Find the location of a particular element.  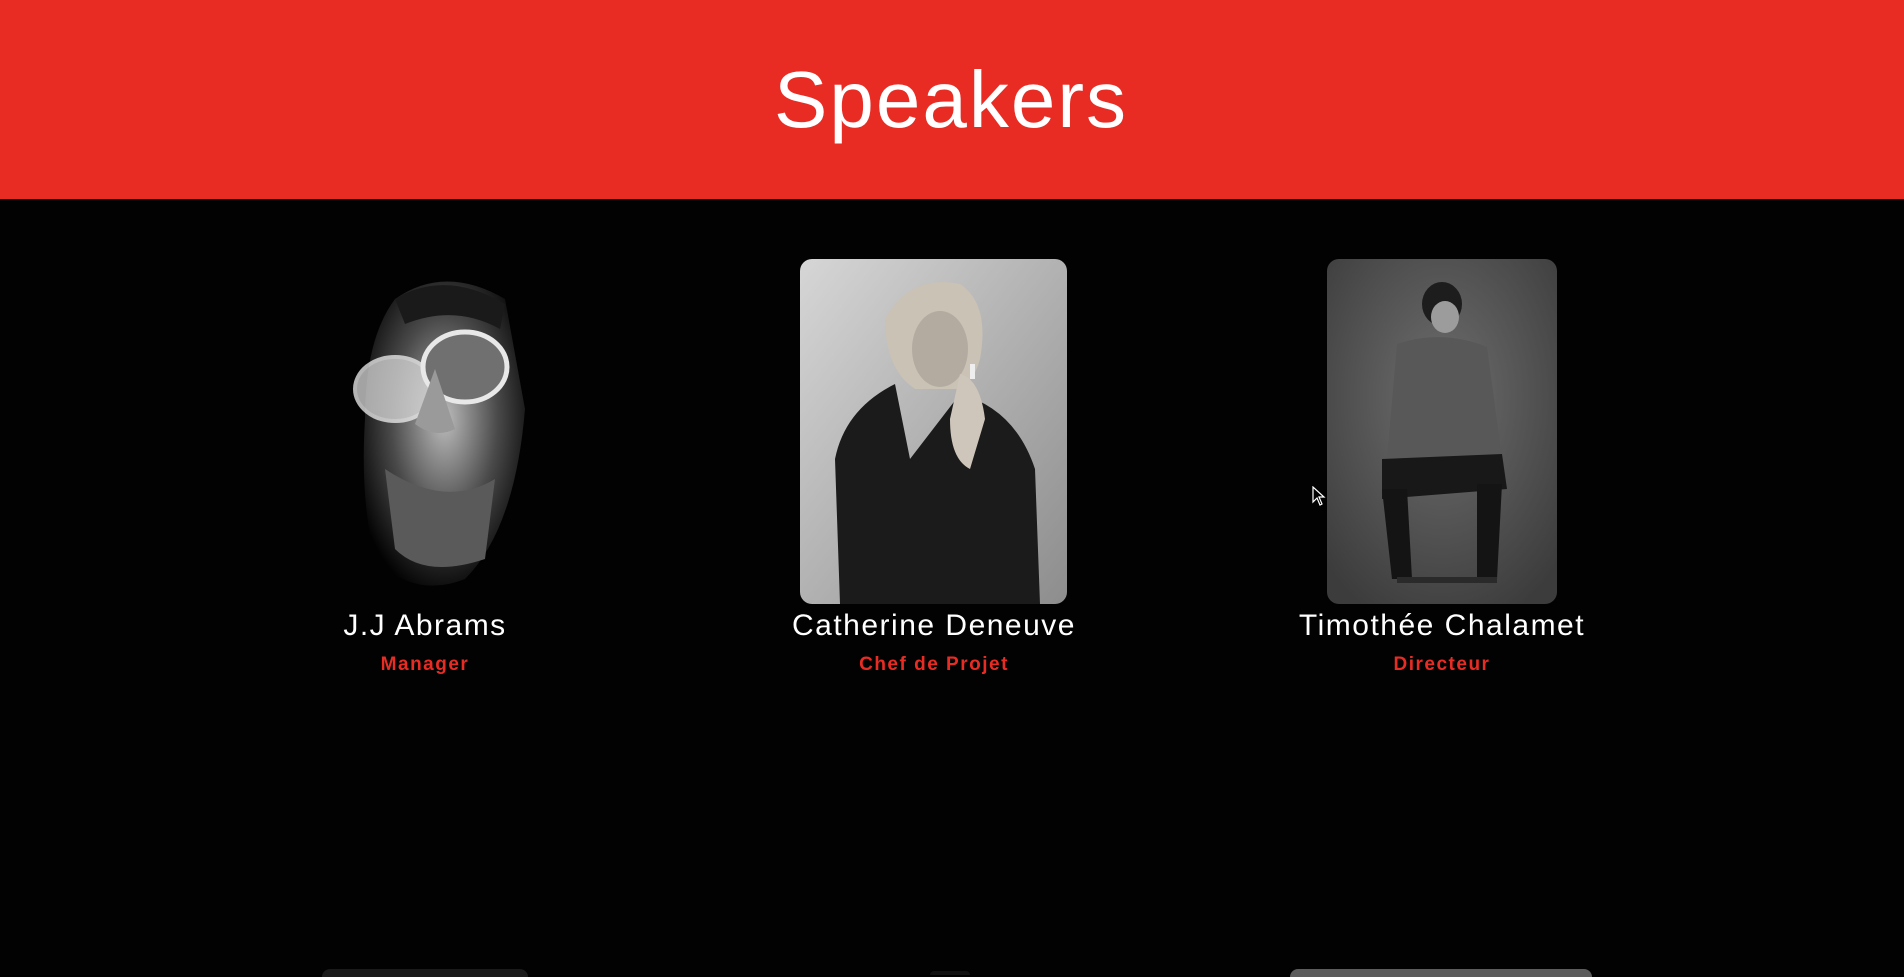

mouse-cursor-icon is located at coordinates (1319, 496).